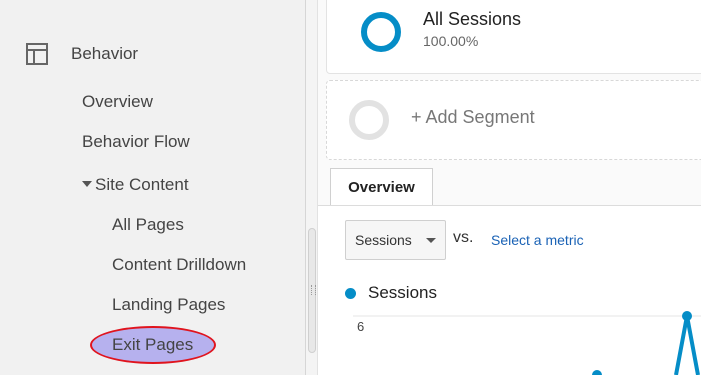 The width and height of the screenshot is (701, 375). What do you see at coordinates (381, 186) in the screenshot?
I see `tab-overview: Overview` at bounding box center [381, 186].